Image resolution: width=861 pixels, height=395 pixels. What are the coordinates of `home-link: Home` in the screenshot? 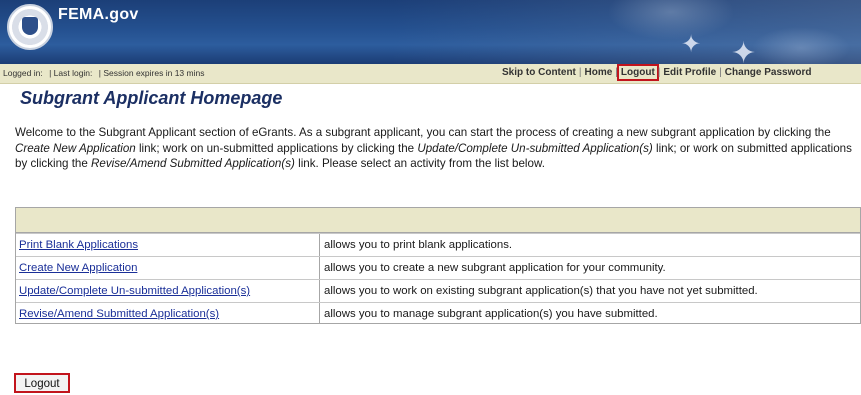 It's located at (599, 72).